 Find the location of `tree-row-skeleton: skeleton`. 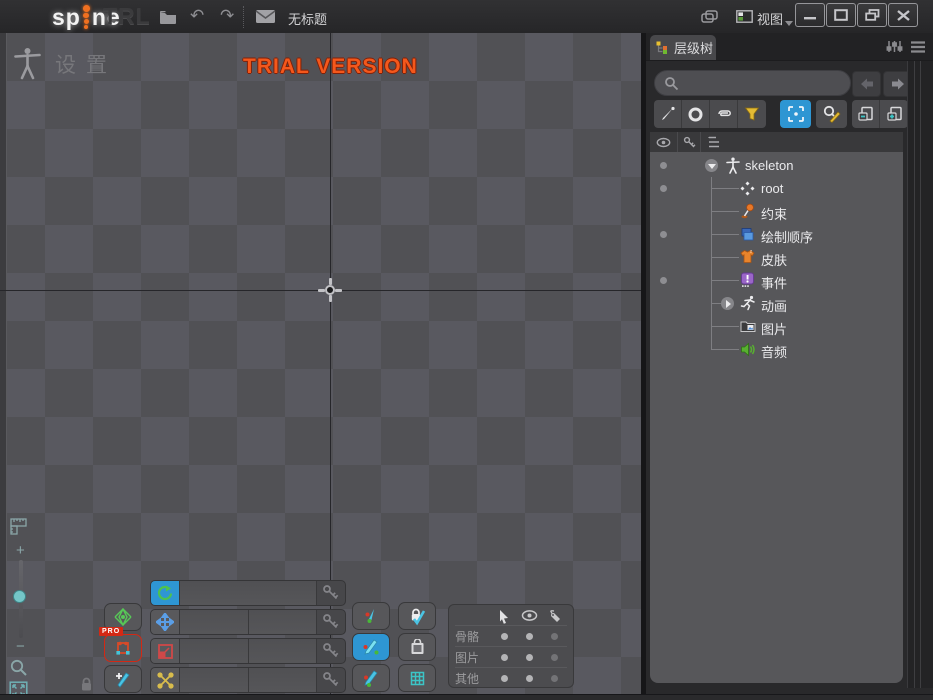

tree-row-skeleton: skeleton is located at coordinates (776, 165).